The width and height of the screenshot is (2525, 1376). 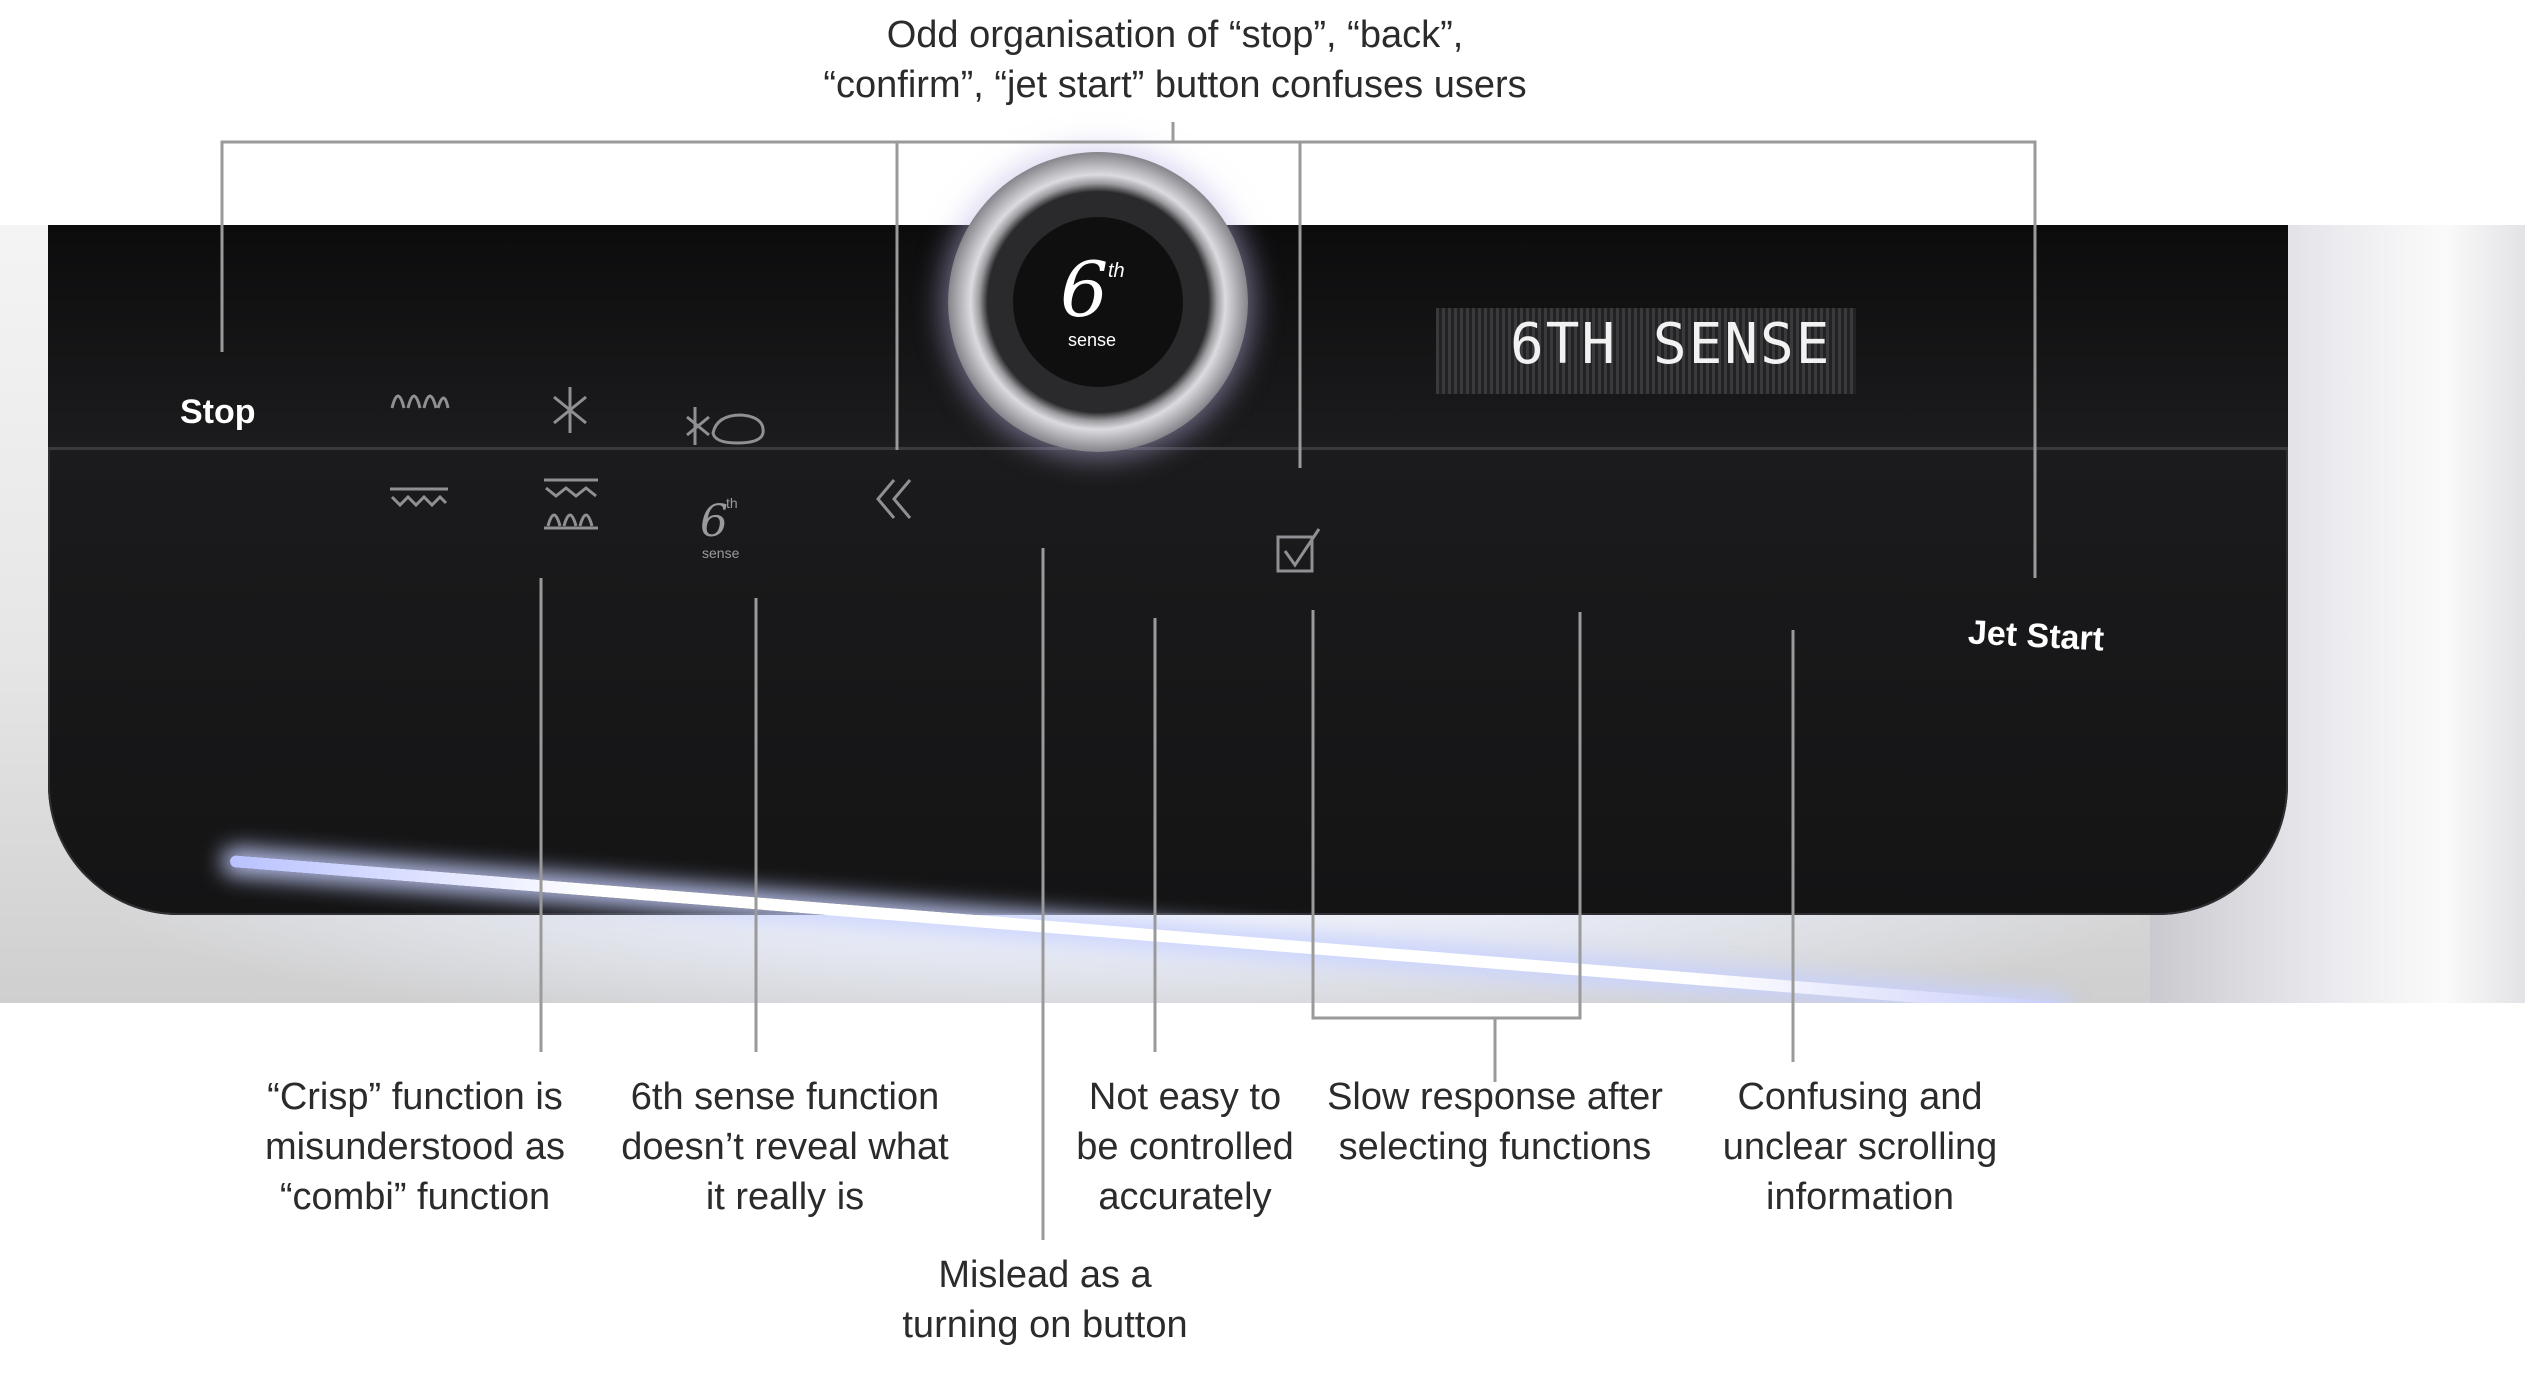 I want to click on slow-bracket-line, so click(x=1446, y=815).